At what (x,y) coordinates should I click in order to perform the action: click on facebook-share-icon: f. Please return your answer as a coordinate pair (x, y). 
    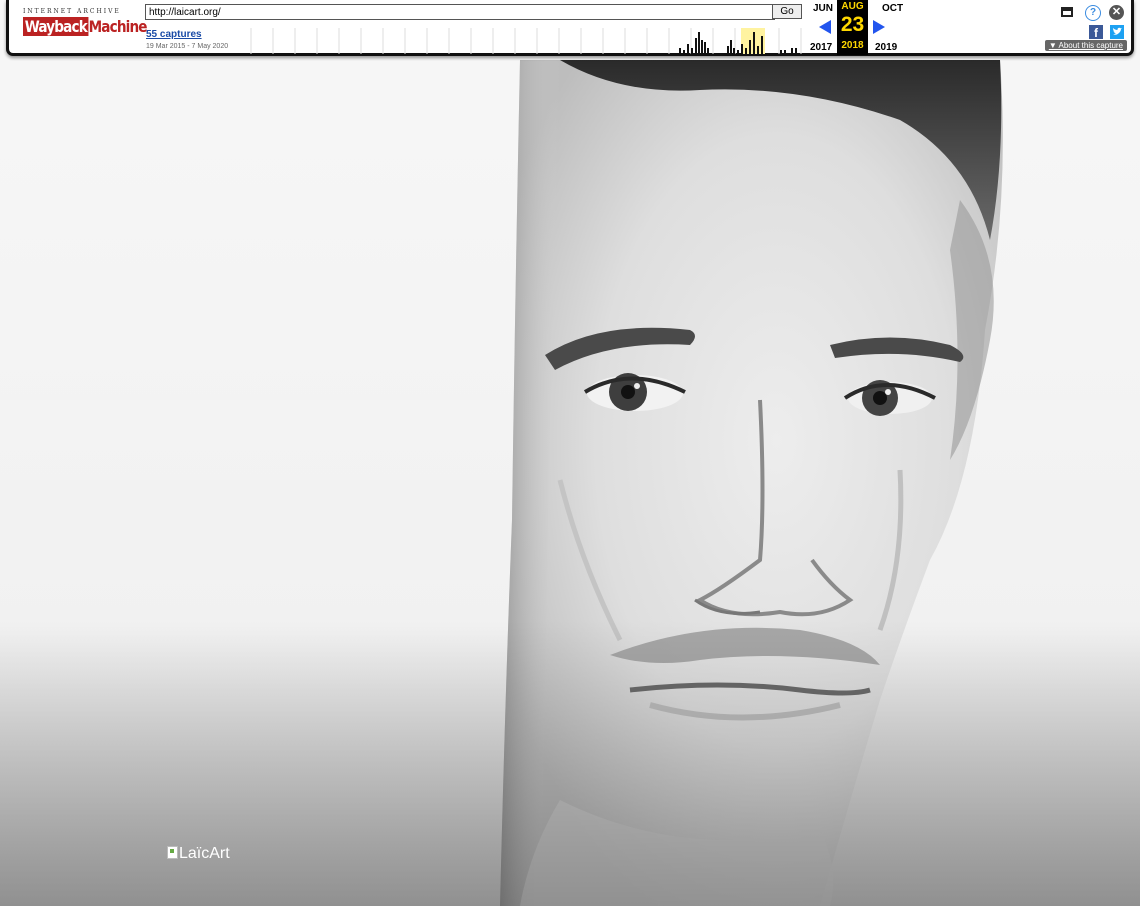
    Looking at the image, I should click on (1096, 32).